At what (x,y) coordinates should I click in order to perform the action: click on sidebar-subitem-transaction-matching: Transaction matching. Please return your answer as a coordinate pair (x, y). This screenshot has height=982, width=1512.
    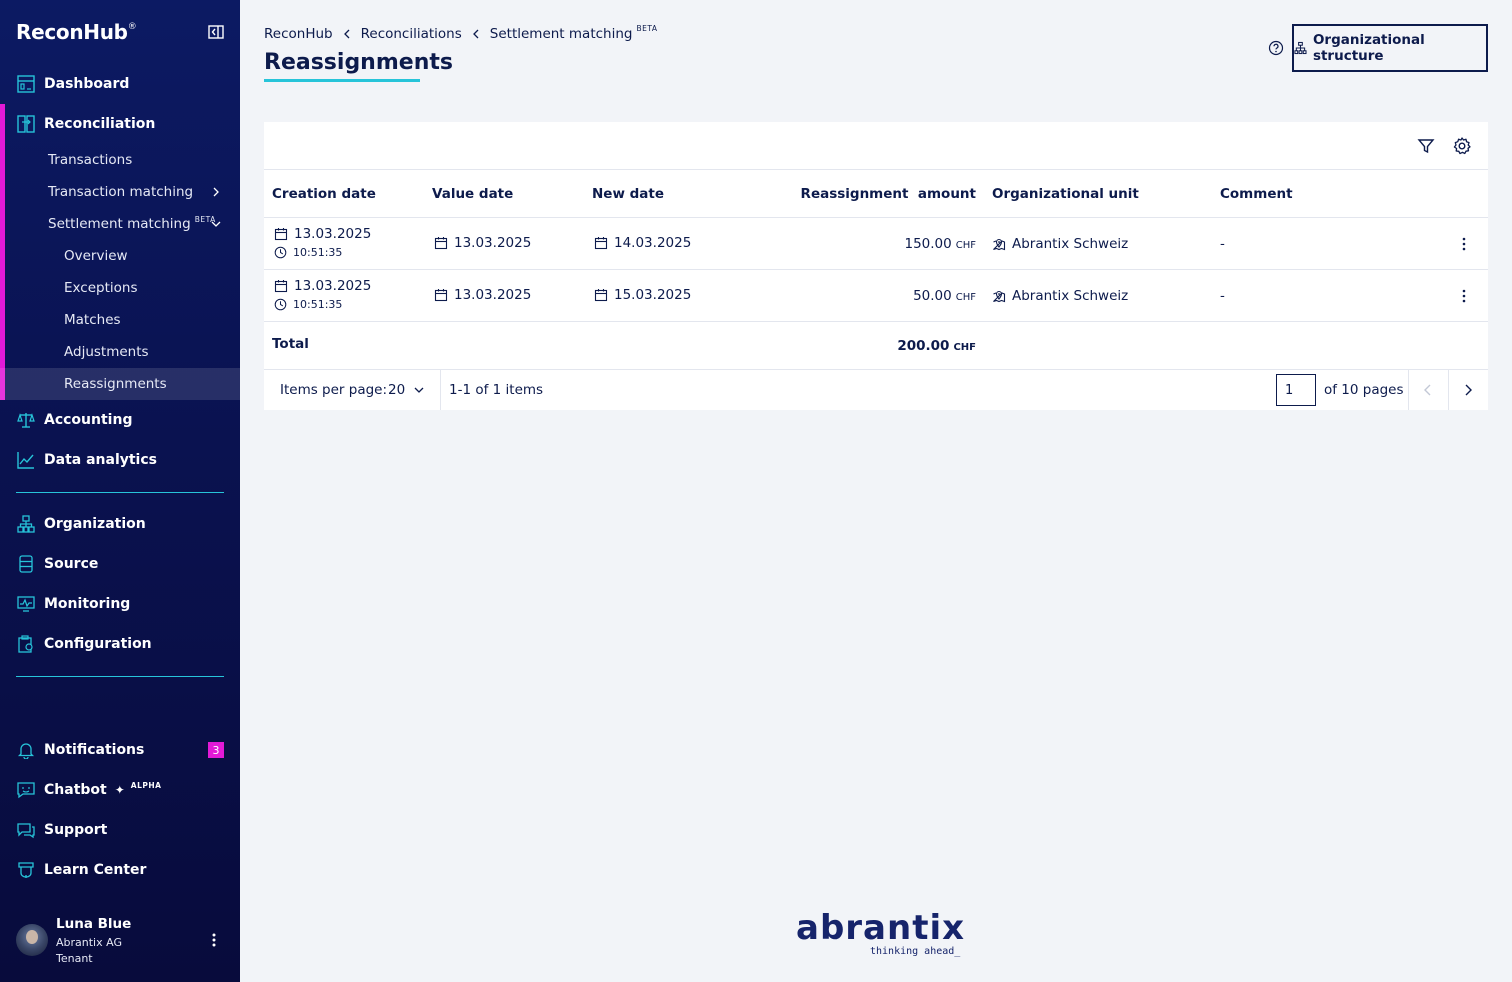
    Looking at the image, I should click on (120, 192).